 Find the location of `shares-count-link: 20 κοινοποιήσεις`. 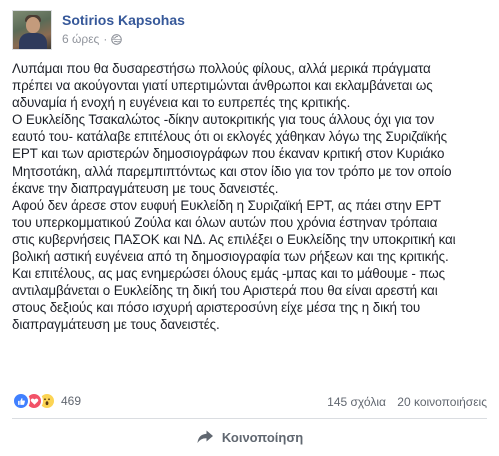

shares-count-link: 20 κοινοποιήσεις is located at coordinates (442, 402).